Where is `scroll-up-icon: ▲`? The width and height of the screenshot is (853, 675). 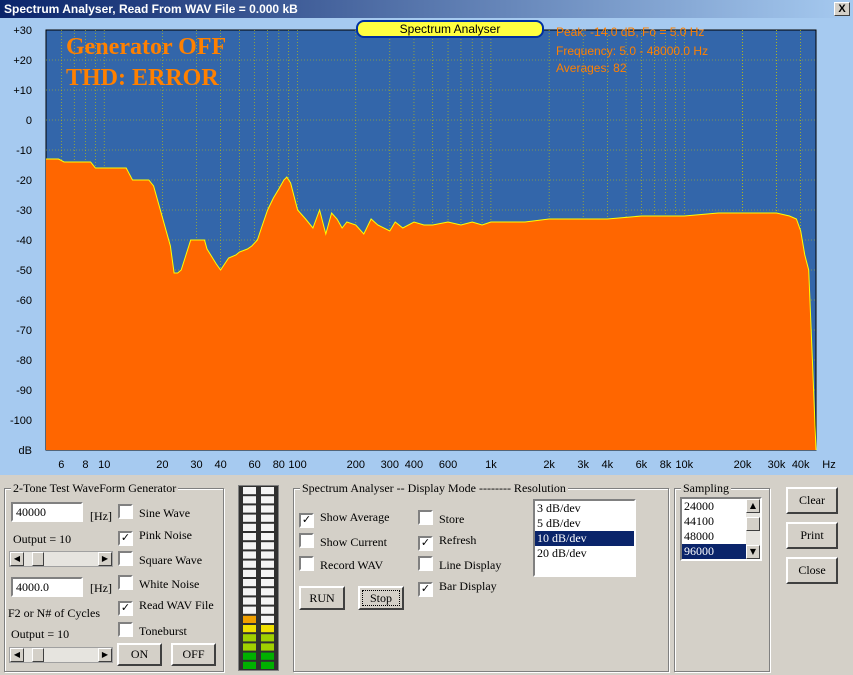
scroll-up-icon: ▲ is located at coordinates (753, 506).